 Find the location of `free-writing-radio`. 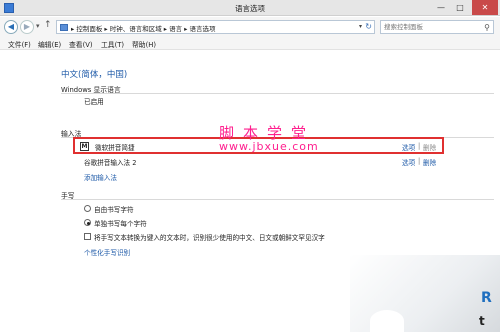

free-writing-radio is located at coordinates (87, 208).